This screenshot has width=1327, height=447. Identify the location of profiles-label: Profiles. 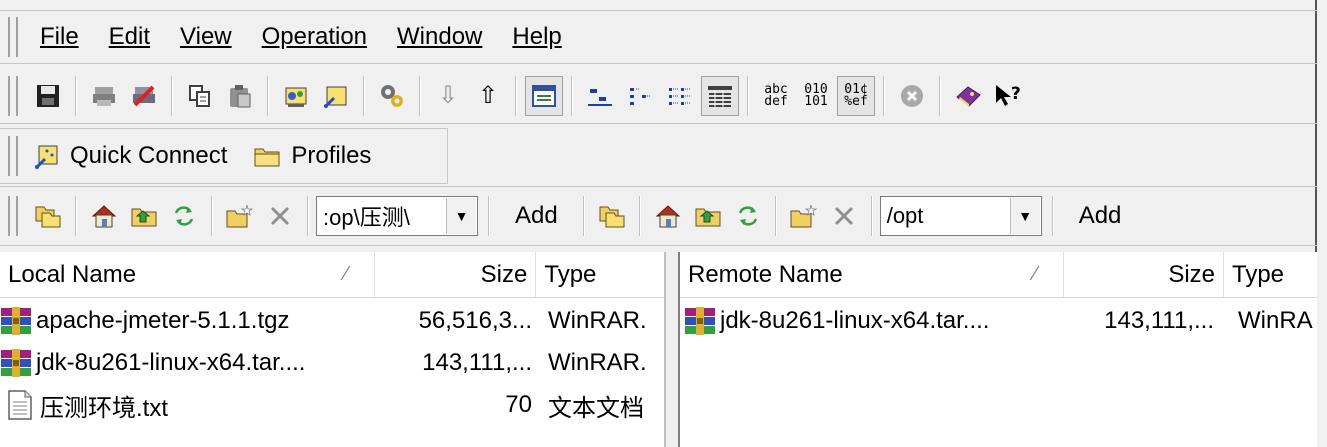
(331, 155).